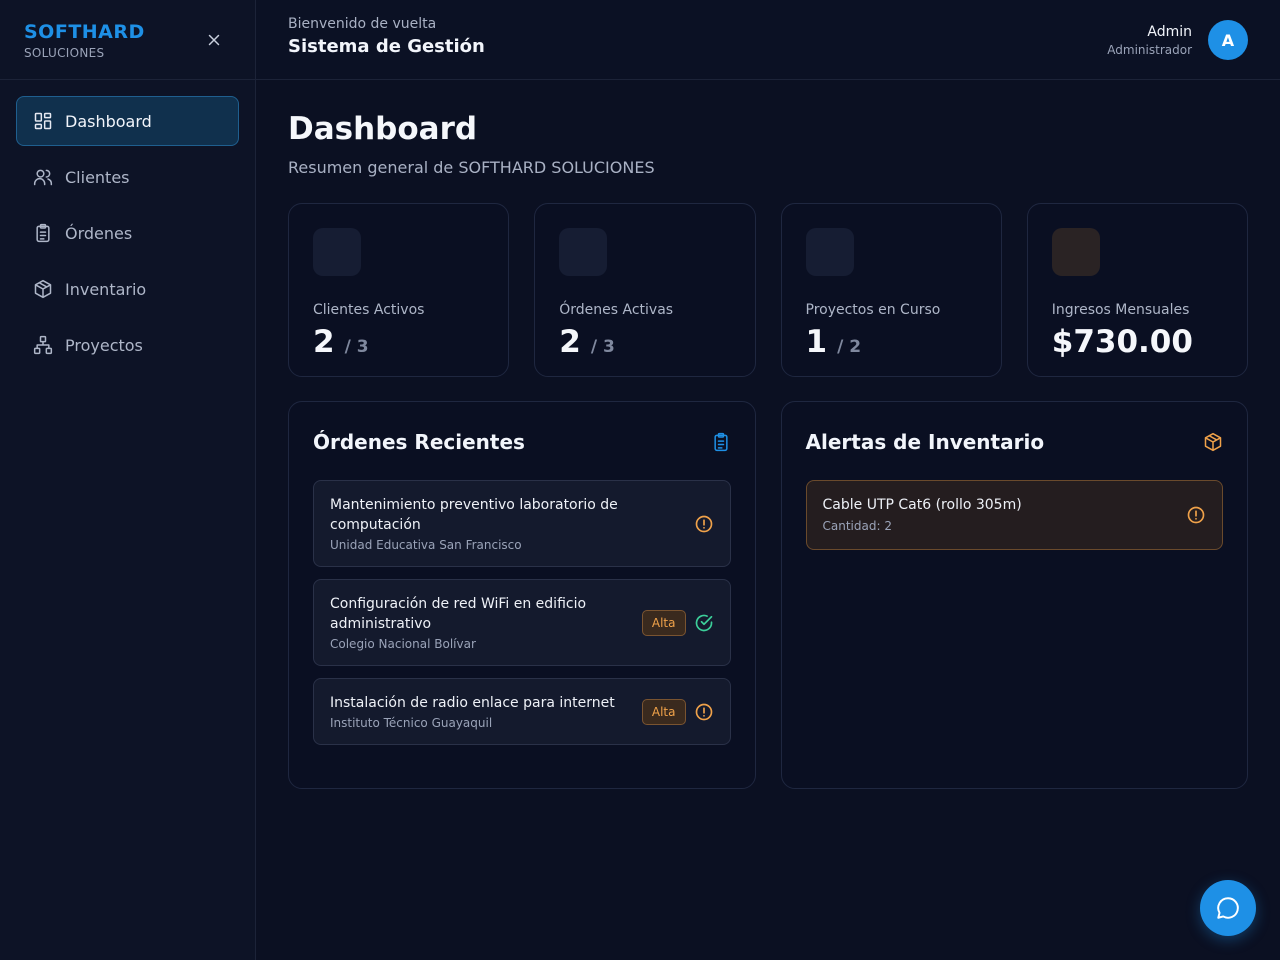 The image size is (1280, 960). I want to click on order-client: Instituto Técnico Guayaquil, so click(411, 723).